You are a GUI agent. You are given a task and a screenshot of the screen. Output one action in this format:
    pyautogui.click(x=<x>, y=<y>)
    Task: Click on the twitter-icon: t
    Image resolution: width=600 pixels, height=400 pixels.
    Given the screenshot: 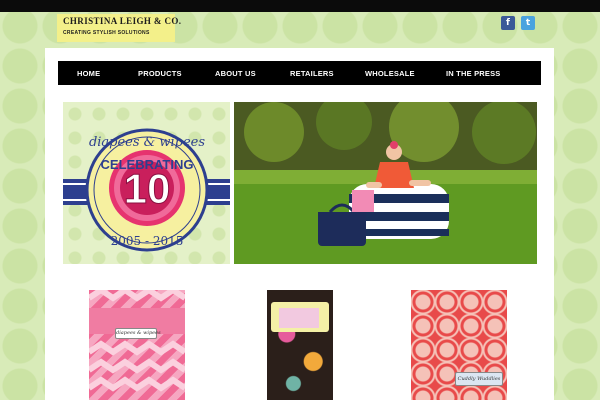 What is the action you would take?
    pyautogui.click(x=528, y=23)
    